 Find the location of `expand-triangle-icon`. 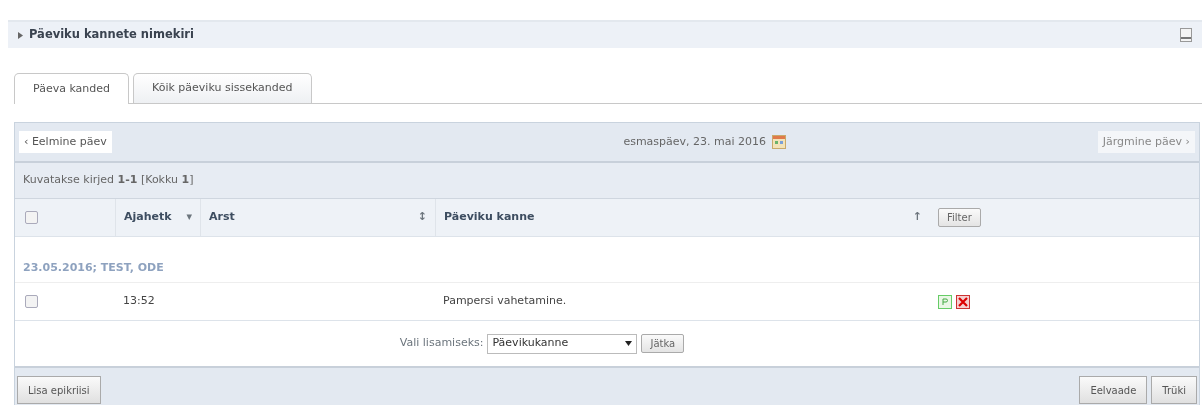

expand-triangle-icon is located at coordinates (20, 35).